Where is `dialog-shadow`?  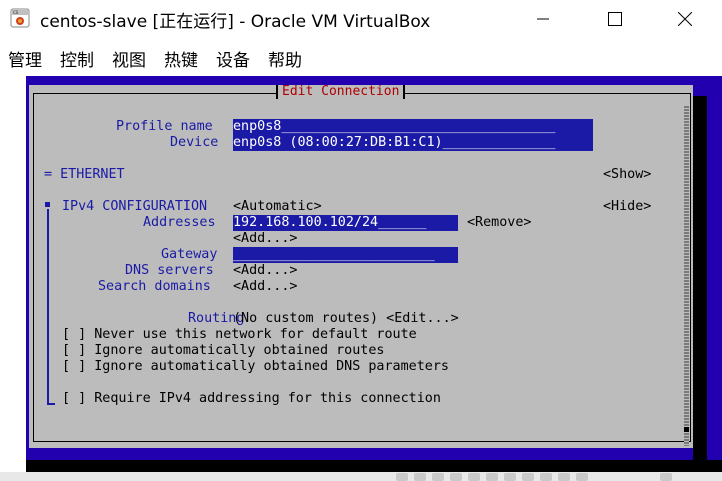 dialog-shadow is located at coordinates (700, 278).